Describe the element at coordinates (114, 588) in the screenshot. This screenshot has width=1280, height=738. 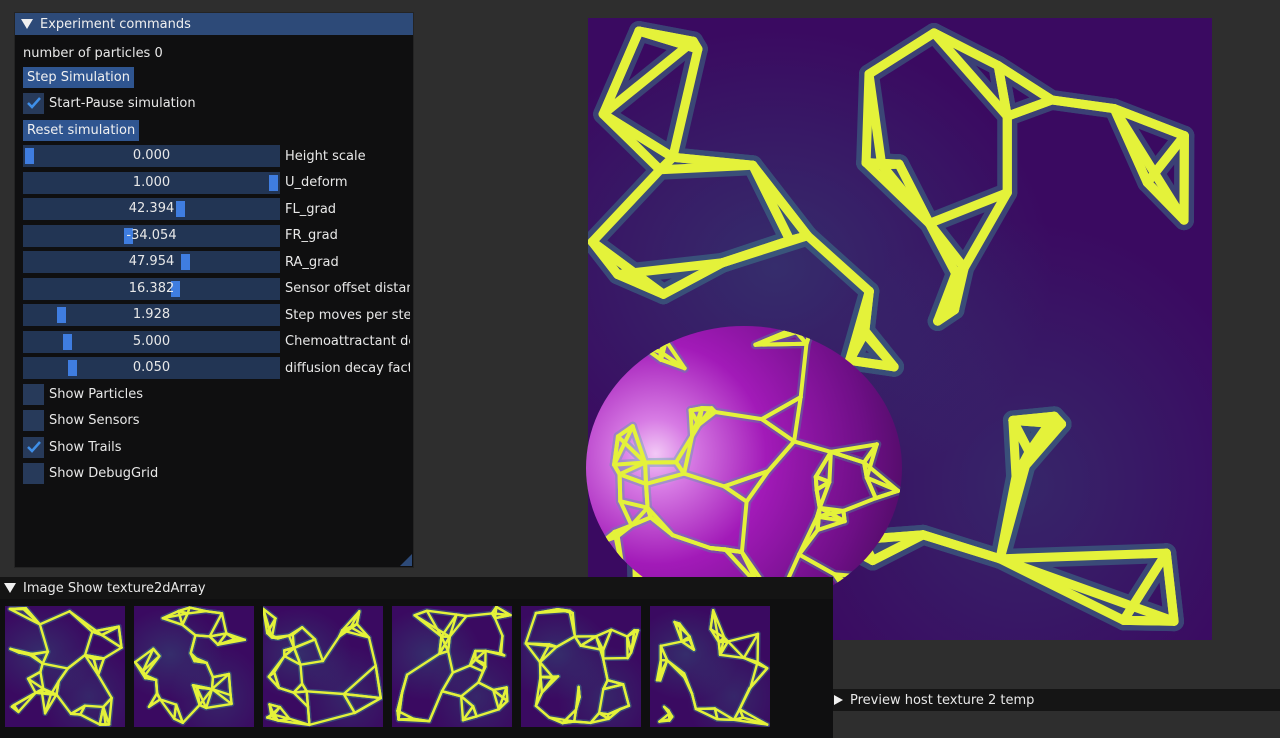
I see `texture-array-title: Image Show texture2dArray` at that location.